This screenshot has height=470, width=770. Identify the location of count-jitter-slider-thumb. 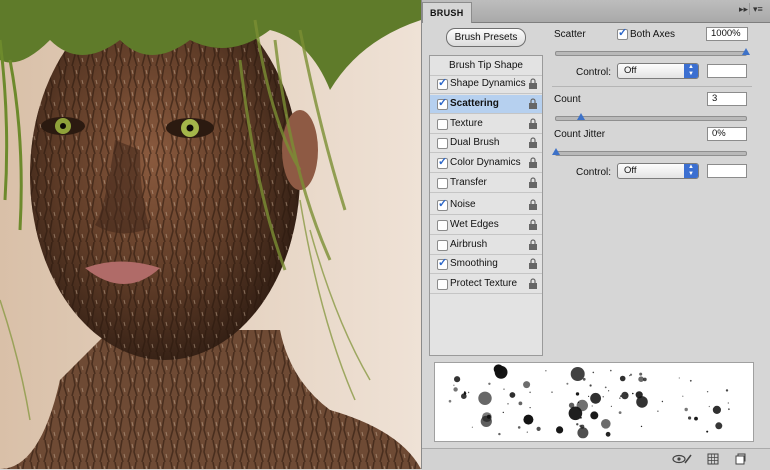
(556, 151).